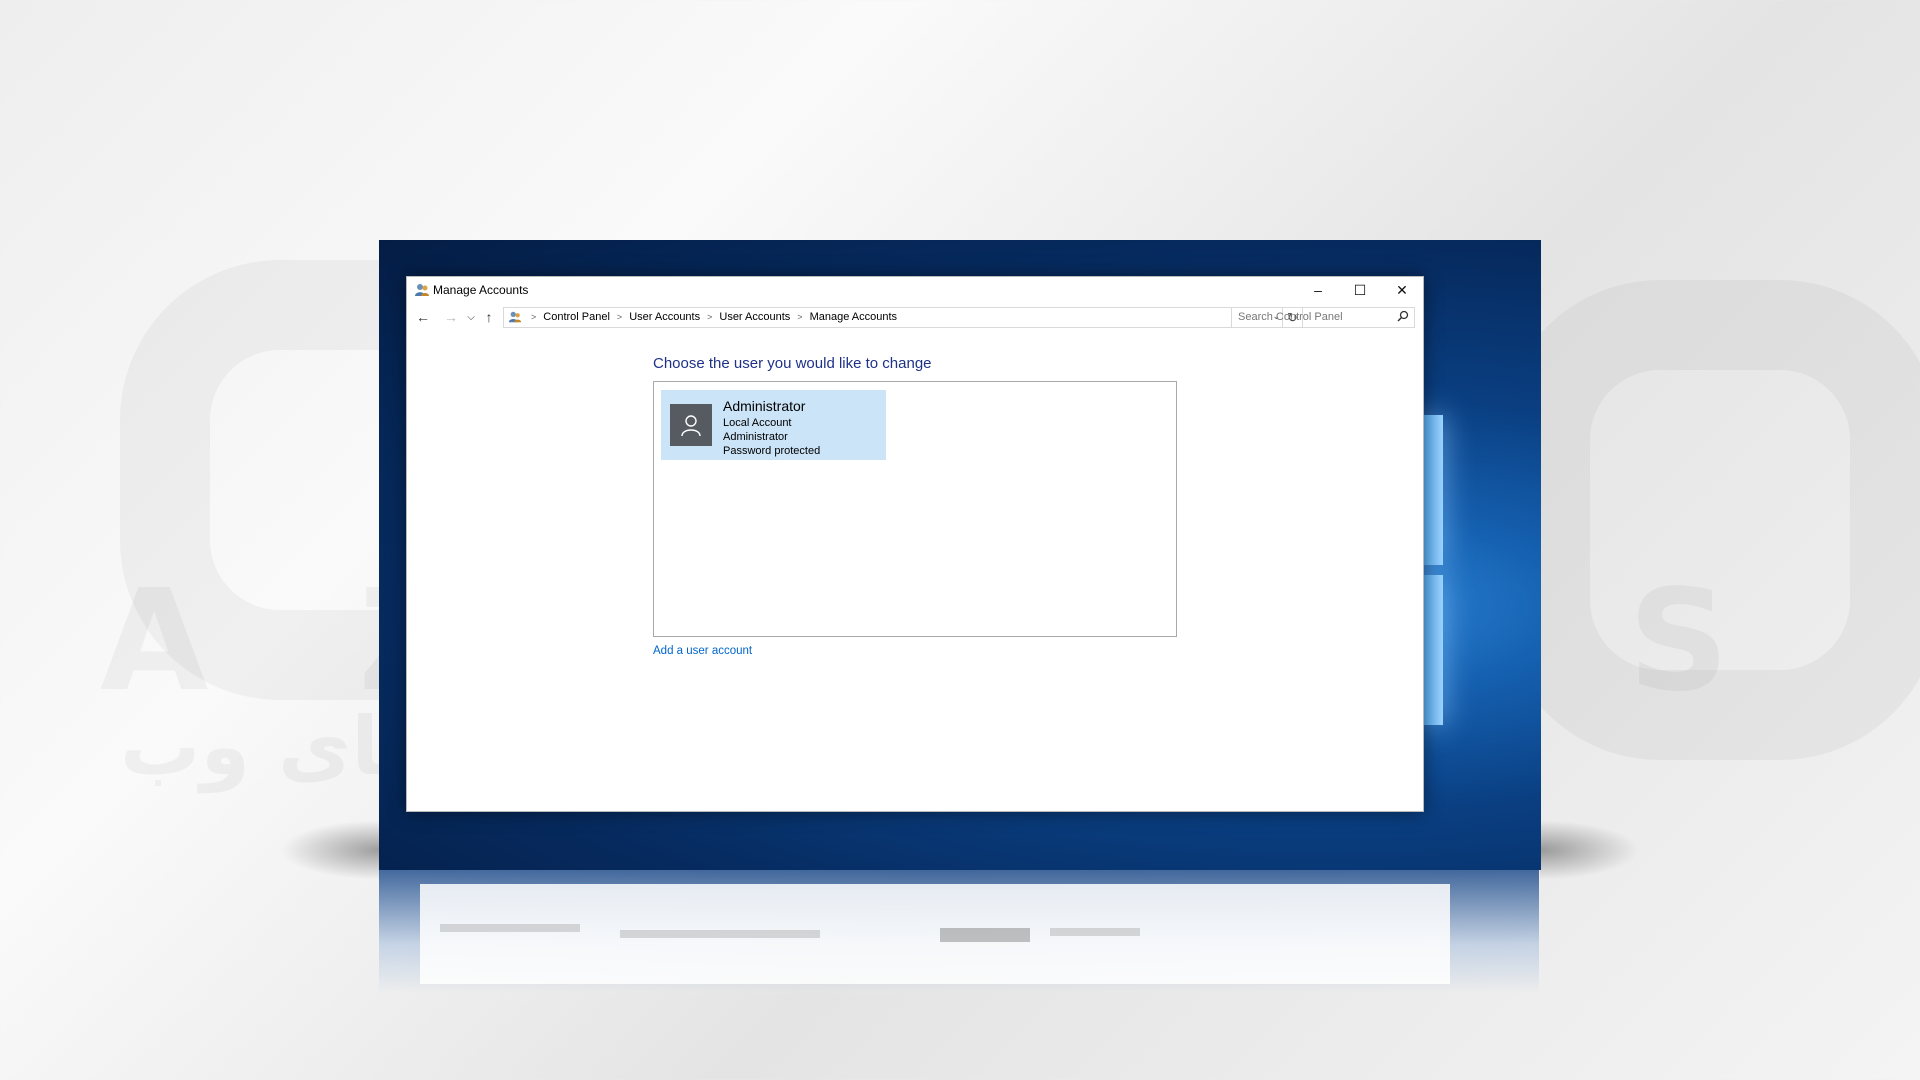  Describe the element at coordinates (755, 437) in the screenshot. I see `account-role: Administrator` at that location.